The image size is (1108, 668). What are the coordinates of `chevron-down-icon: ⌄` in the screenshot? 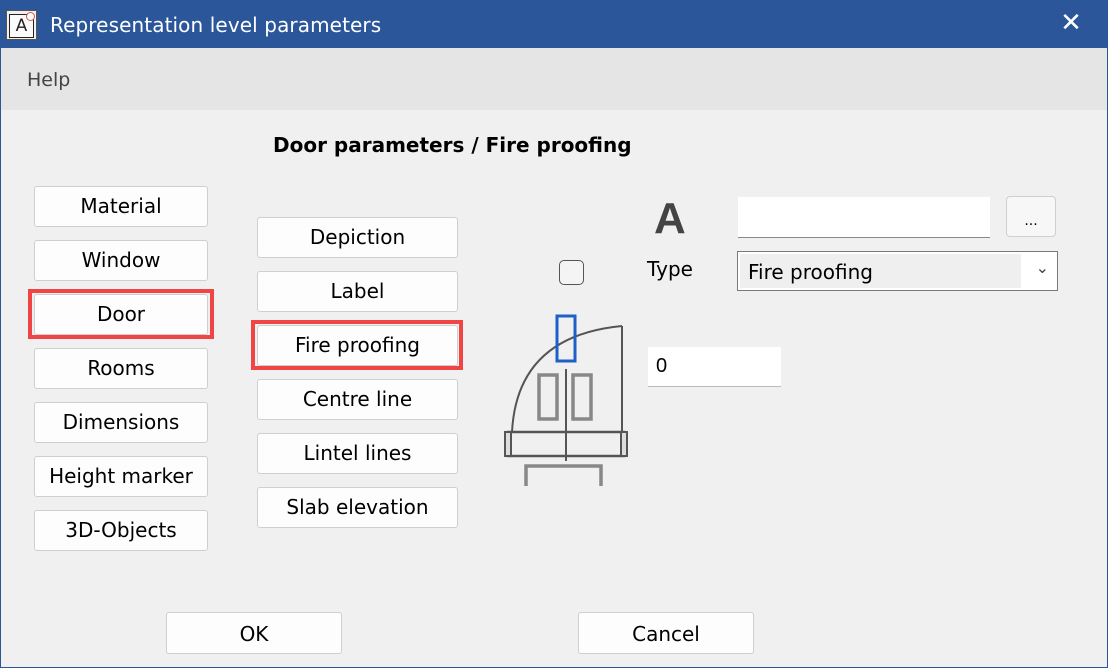 It's located at (1042, 267).